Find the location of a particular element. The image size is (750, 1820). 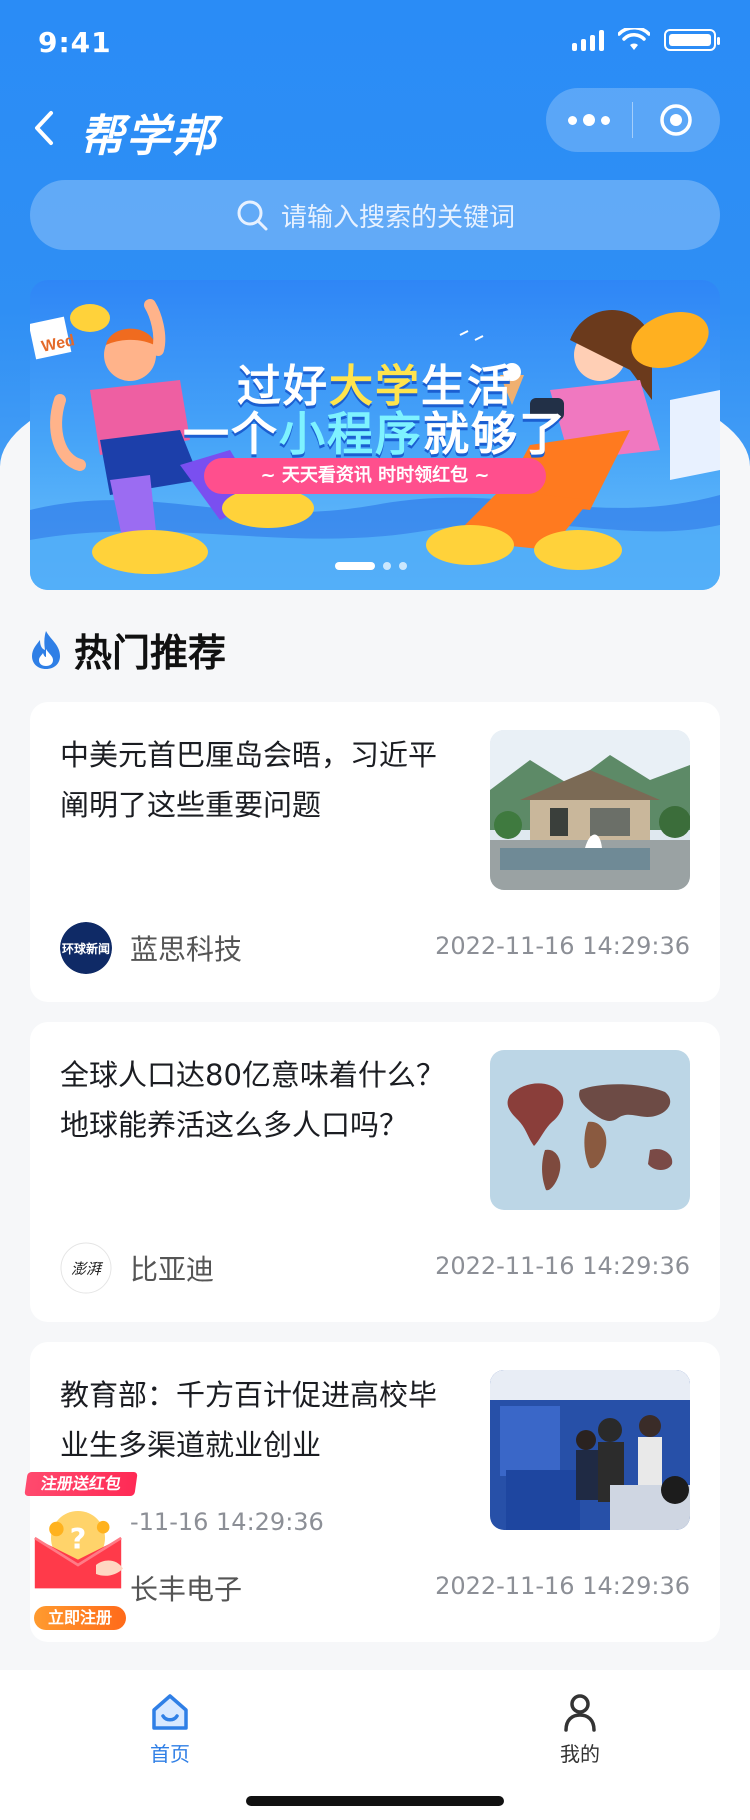

job-fair-photo is located at coordinates (590, 1450).